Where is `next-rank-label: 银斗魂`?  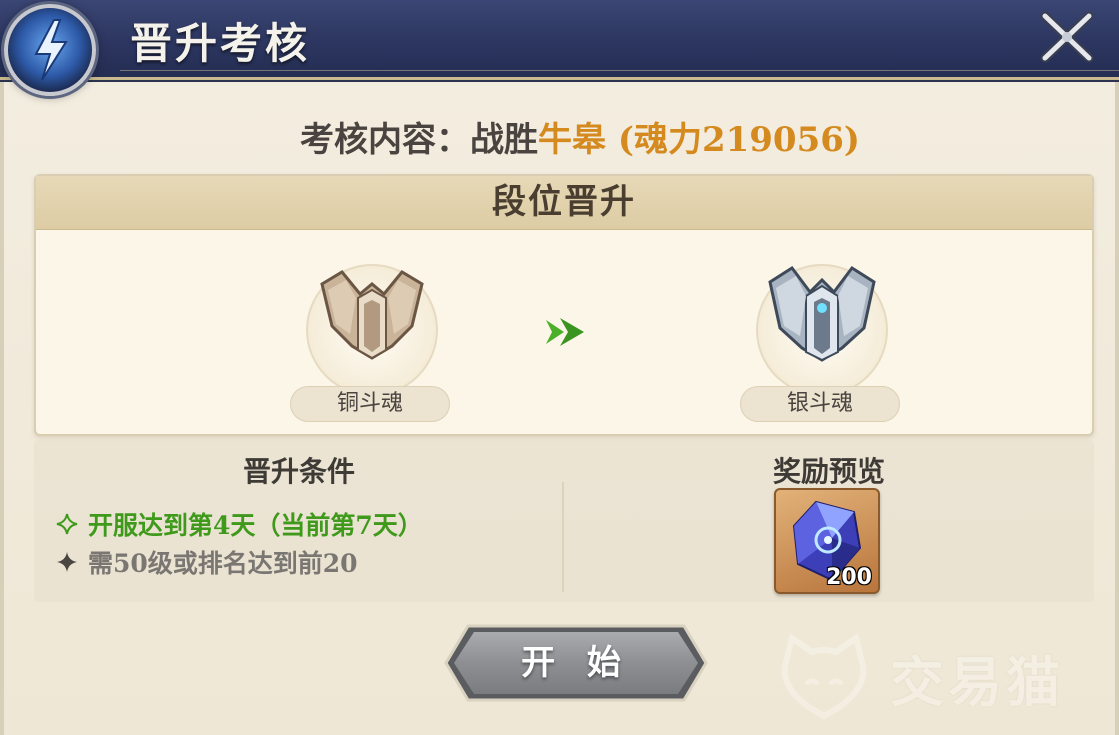 next-rank-label: 银斗魂 is located at coordinates (820, 404).